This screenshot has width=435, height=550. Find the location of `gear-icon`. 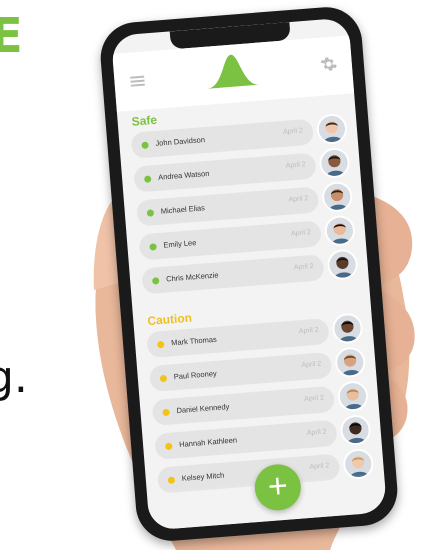

gear-icon is located at coordinates (328, 63).